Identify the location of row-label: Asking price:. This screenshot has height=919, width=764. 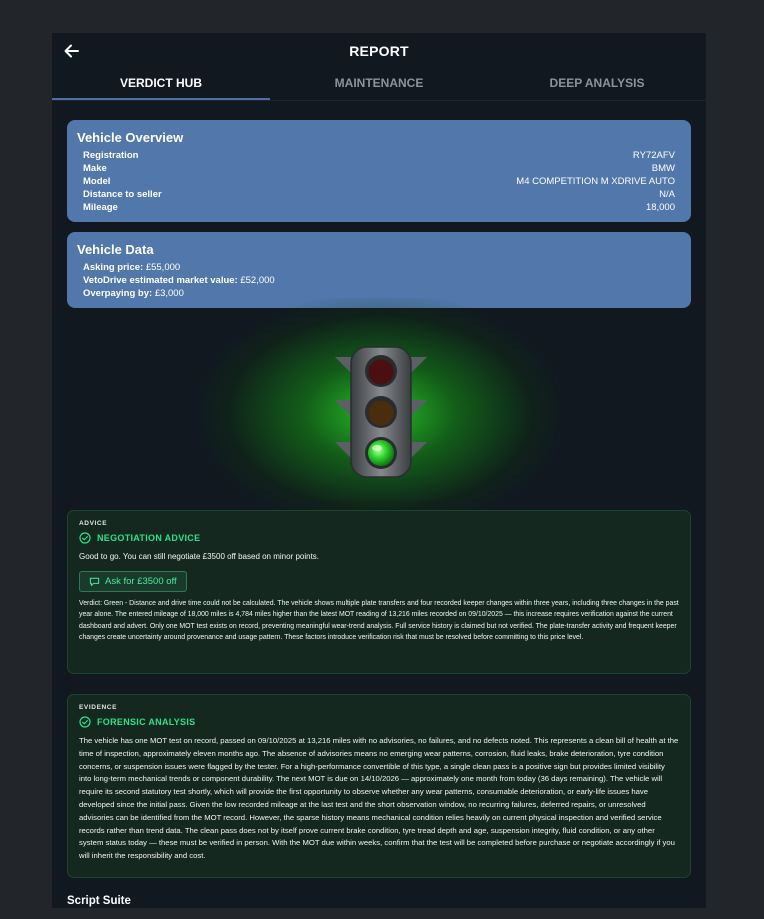
(113, 267).